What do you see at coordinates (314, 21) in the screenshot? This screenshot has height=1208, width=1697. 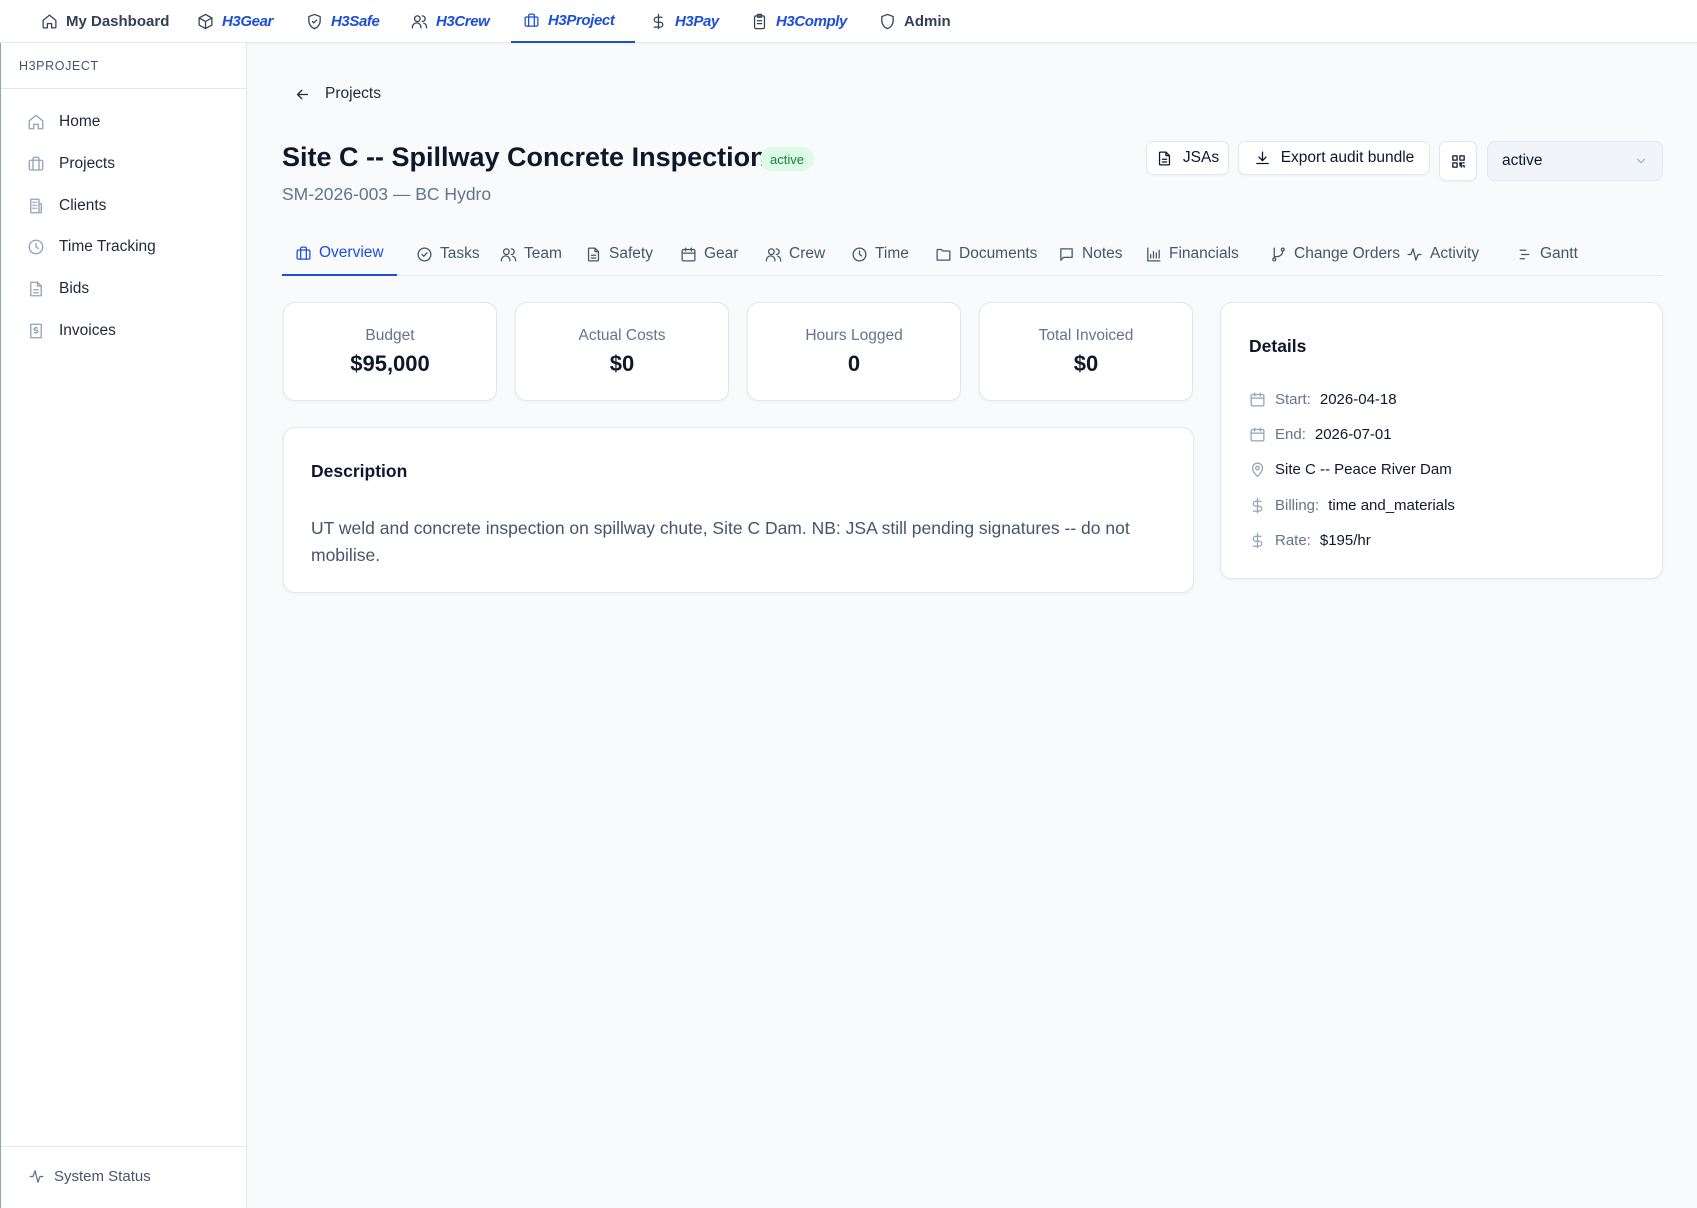 I see `shield-check-icon` at bounding box center [314, 21].